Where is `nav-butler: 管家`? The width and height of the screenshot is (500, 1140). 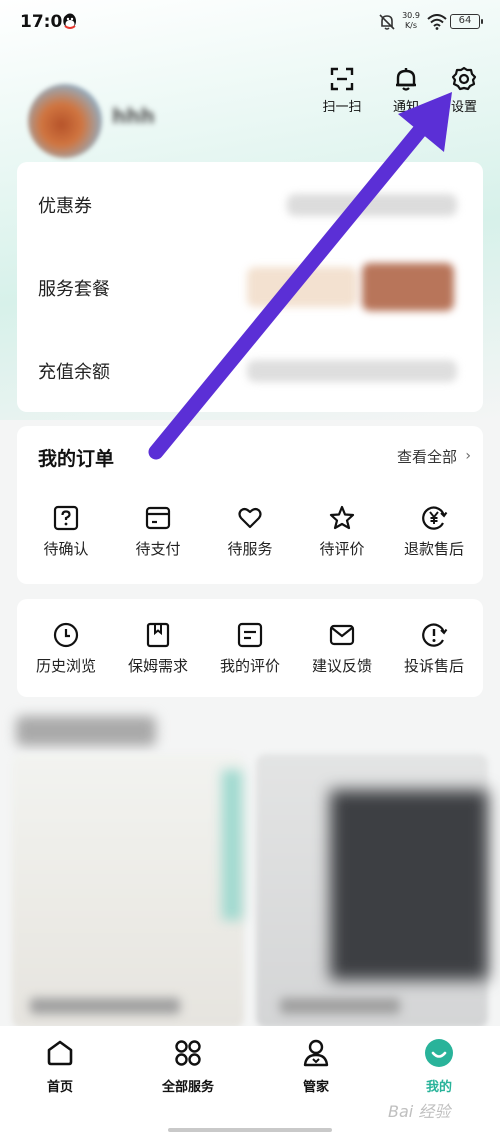
nav-butler: 管家 is located at coordinates (316, 1066).